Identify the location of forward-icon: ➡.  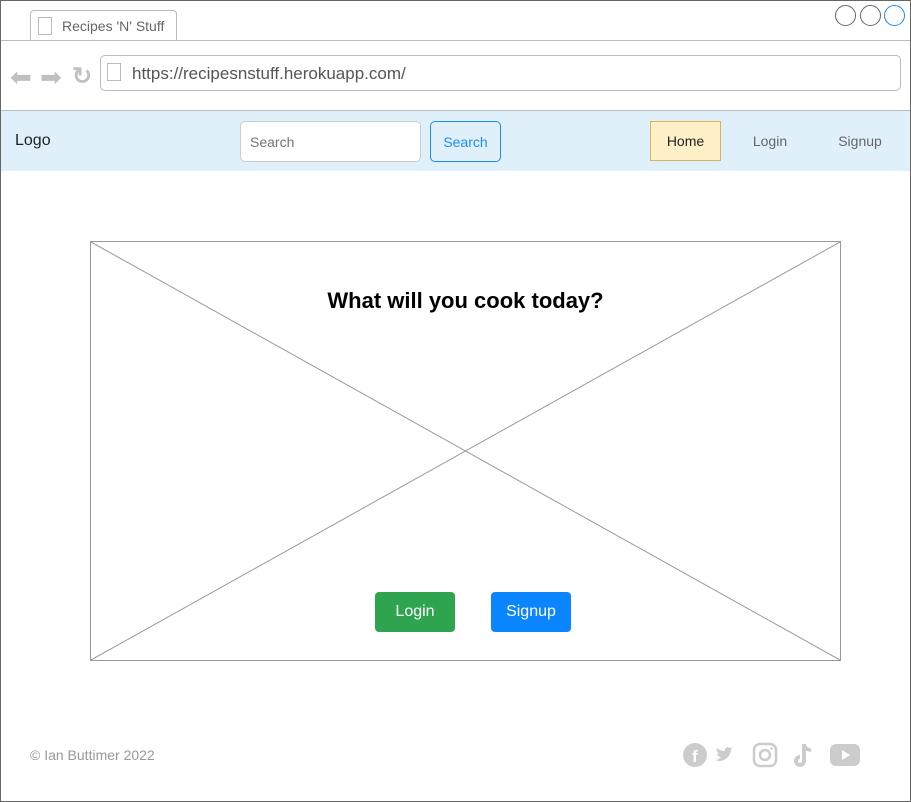
(51, 77).